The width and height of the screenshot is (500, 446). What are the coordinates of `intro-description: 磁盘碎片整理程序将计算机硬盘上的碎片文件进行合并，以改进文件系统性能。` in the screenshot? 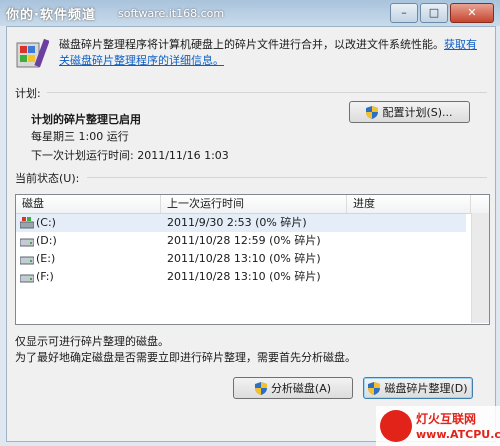 It's located at (251, 44).